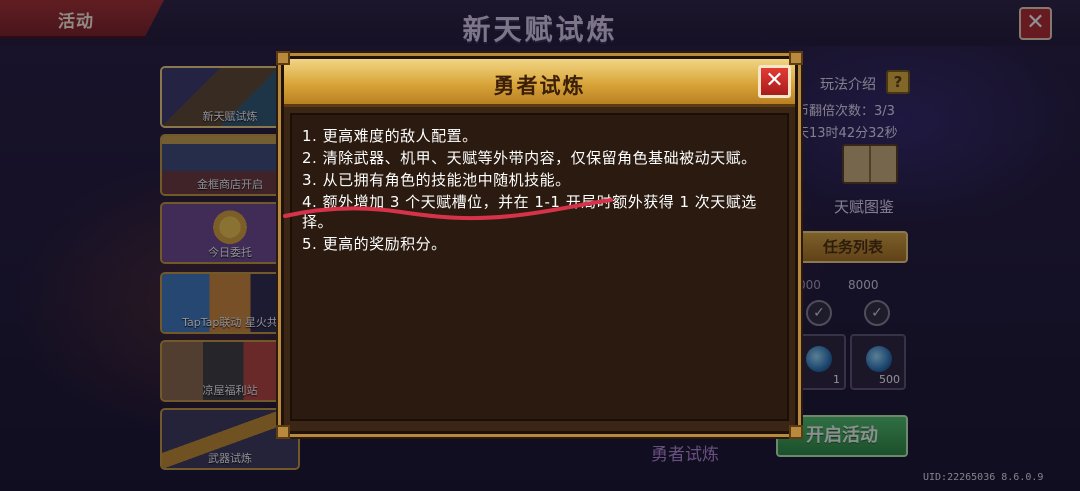  What do you see at coordinates (390, 136) in the screenshot?
I see `rule-item: 1. 更高难度的敌人配置。` at bounding box center [390, 136].